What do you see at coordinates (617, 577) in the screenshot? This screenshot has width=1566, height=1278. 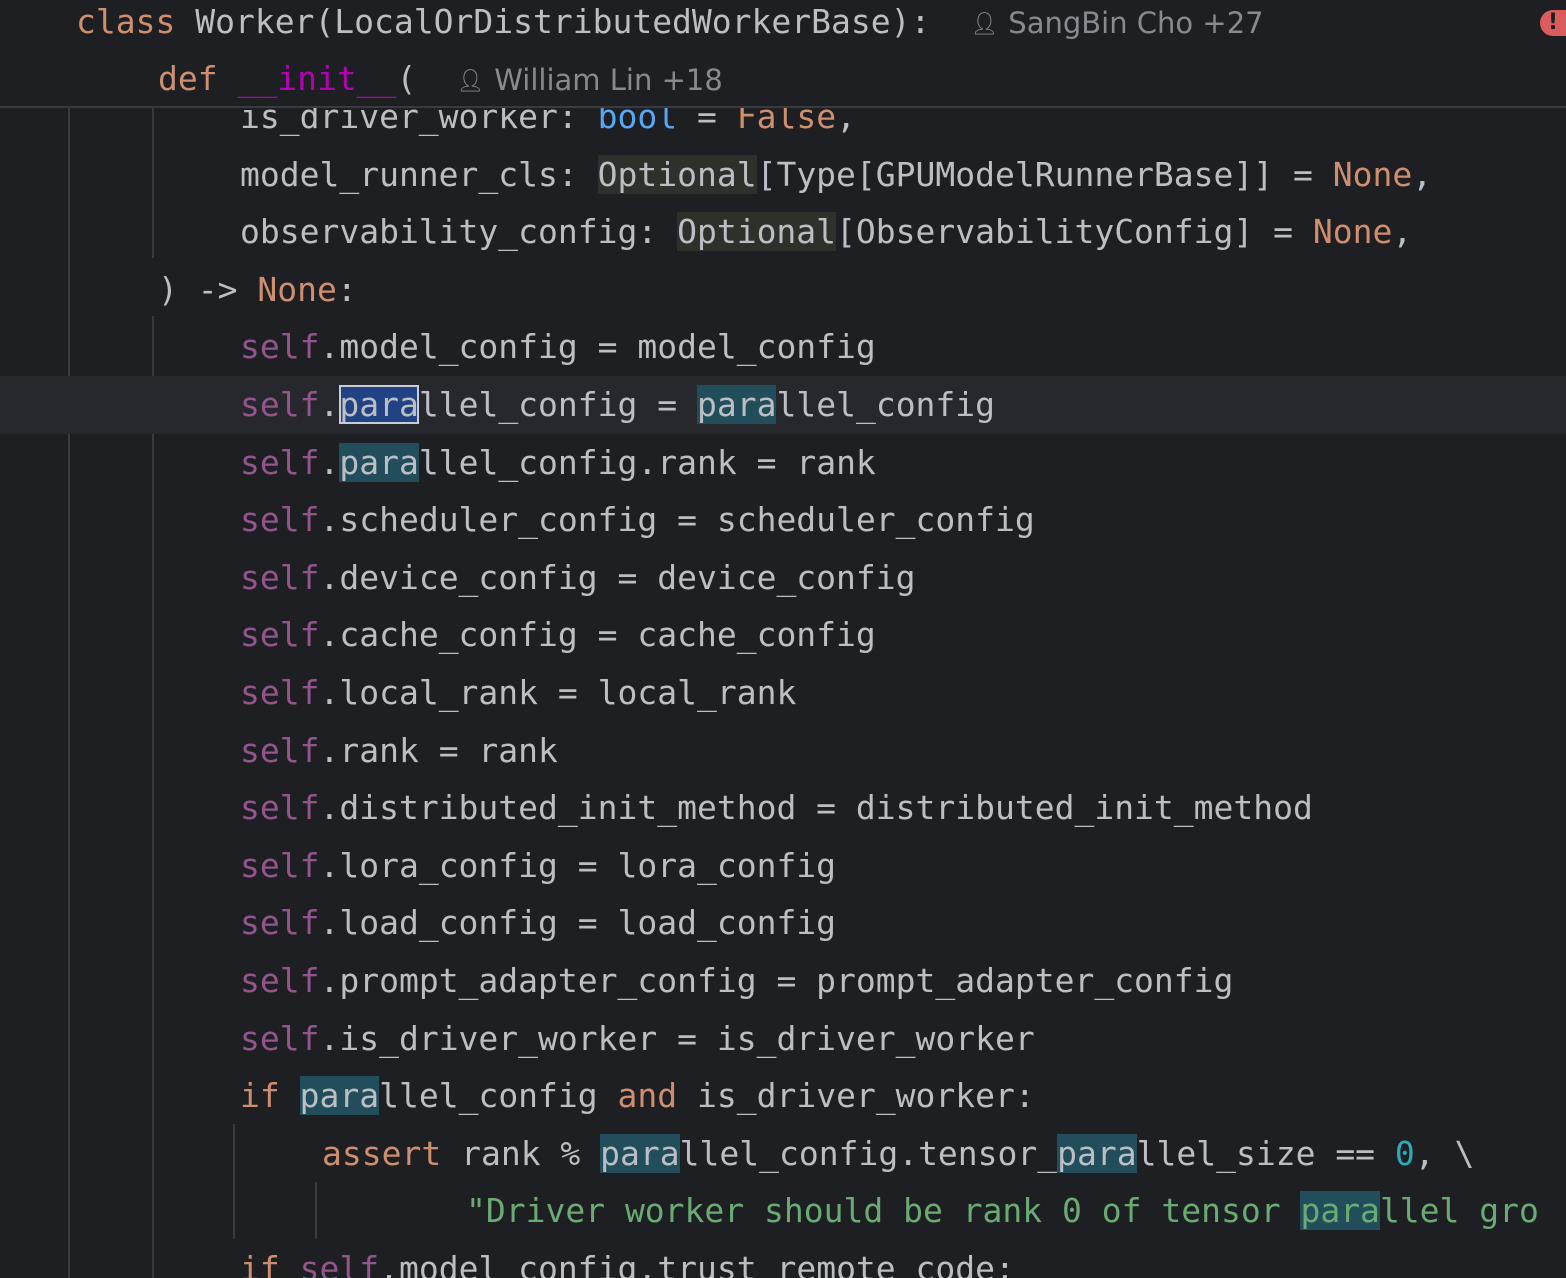 I see `statement: .device_config = device_config` at bounding box center [617, 577].